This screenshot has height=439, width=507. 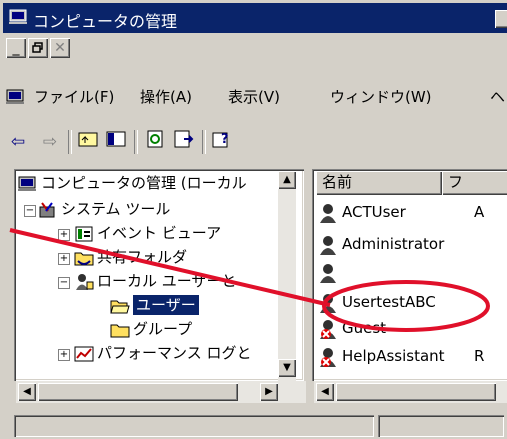 What do you see at coordinates (381, 96) in the screenshot?
I see `menu-window: ウィンドウ(W)` at bounding box center [381, 96].